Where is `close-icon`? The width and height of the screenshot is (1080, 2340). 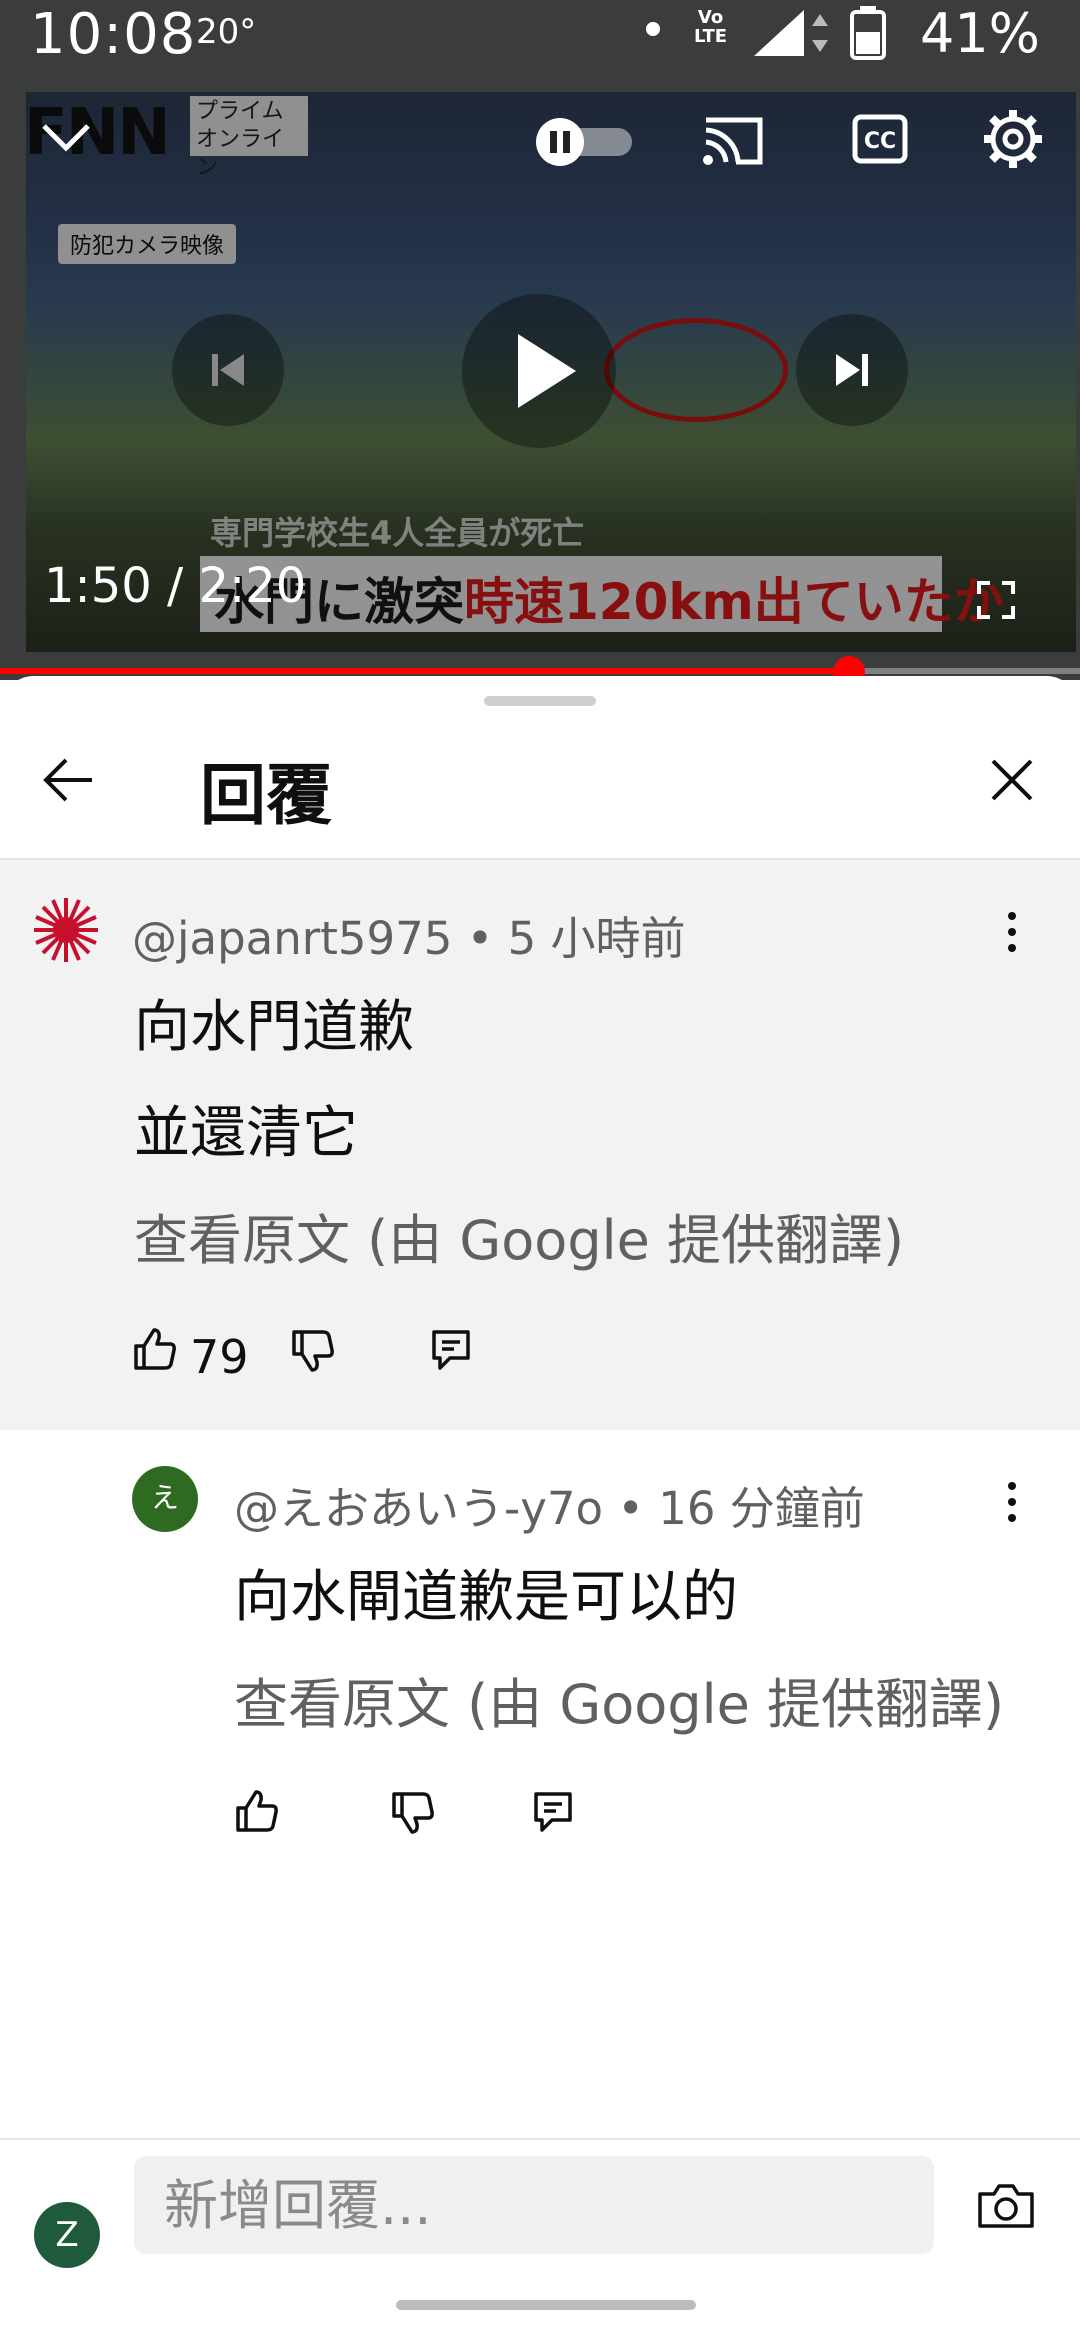 close-icon is located at coordinates (1012, 780).